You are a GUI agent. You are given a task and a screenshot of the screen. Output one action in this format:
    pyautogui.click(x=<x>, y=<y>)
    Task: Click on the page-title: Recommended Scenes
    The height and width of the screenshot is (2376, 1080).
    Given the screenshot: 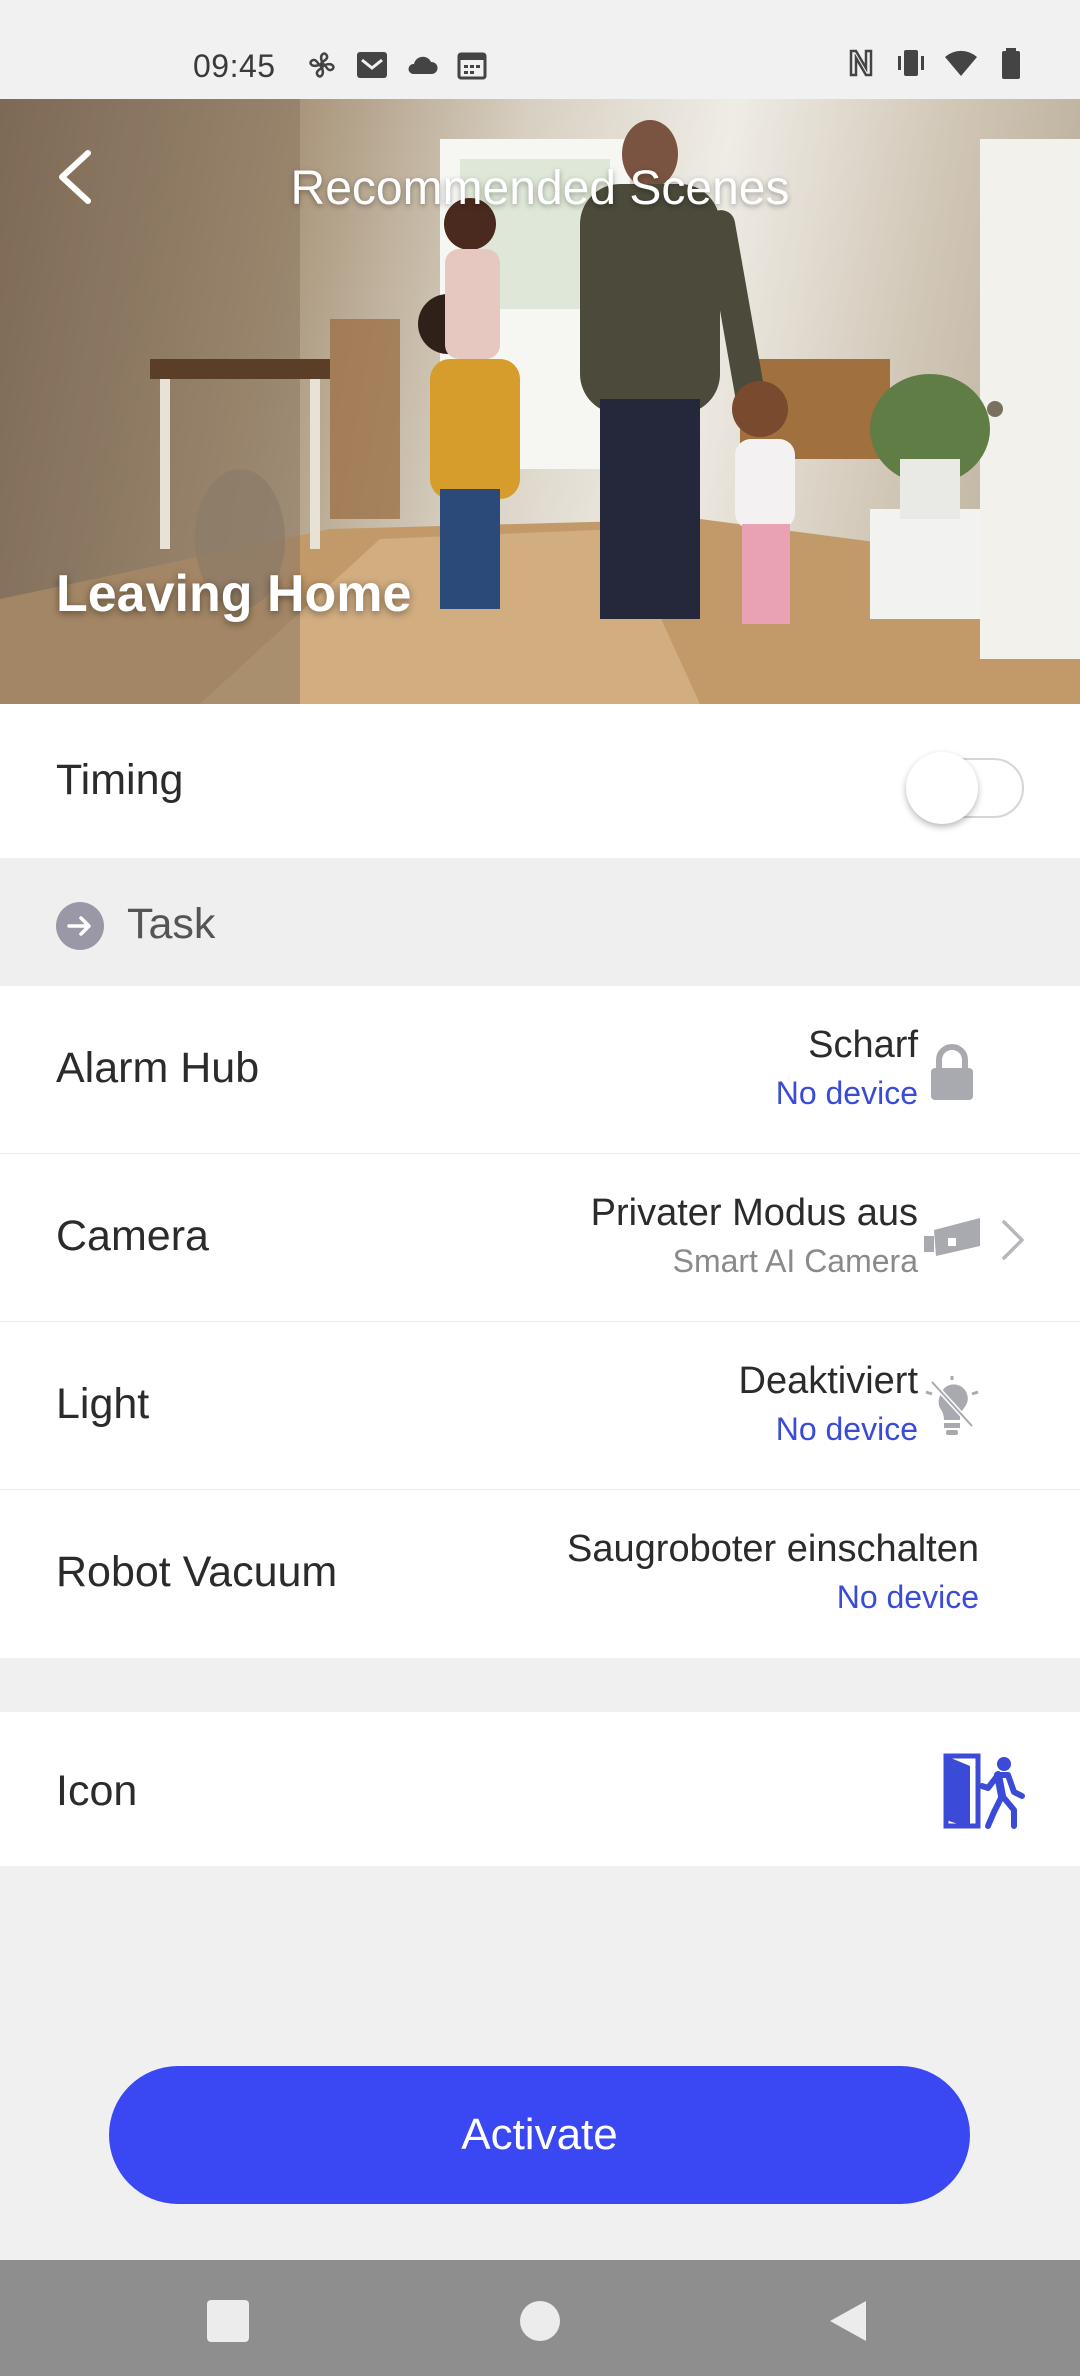 What is the action you would take?
    pyautogui.click(x=540, y=188)
    